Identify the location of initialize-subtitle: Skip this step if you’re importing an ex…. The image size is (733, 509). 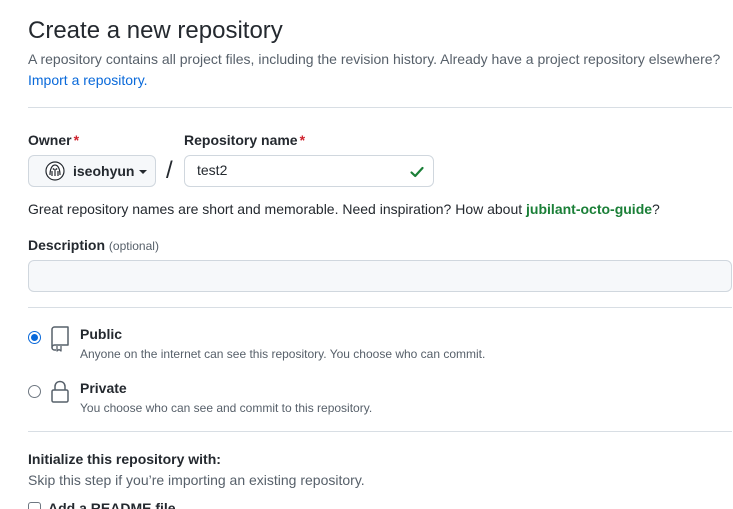
(196, 480).